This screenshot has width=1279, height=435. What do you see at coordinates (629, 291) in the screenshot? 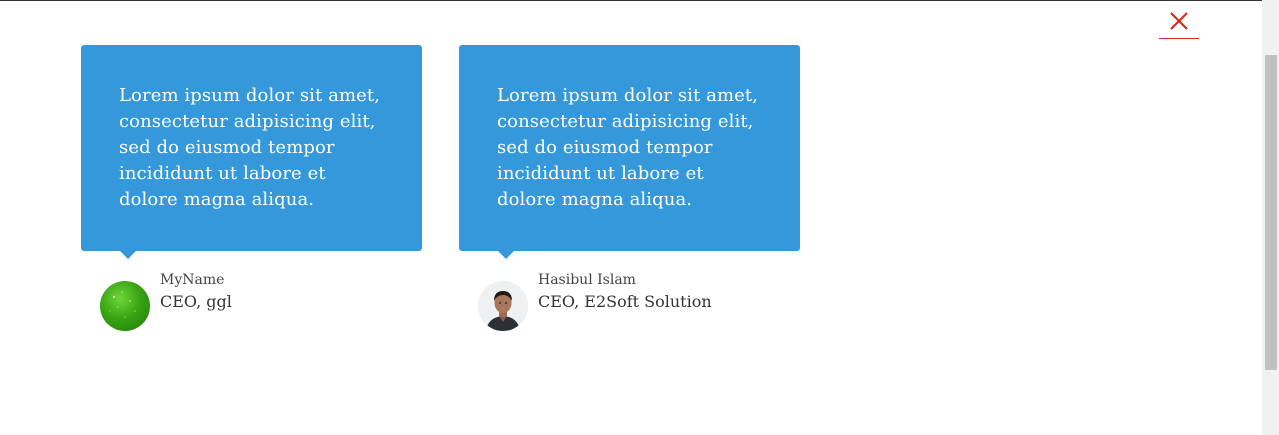
I see `testimonial-author: Hasibul Islam CEO, E2Soft Solution` at bounding box center [629, 291].